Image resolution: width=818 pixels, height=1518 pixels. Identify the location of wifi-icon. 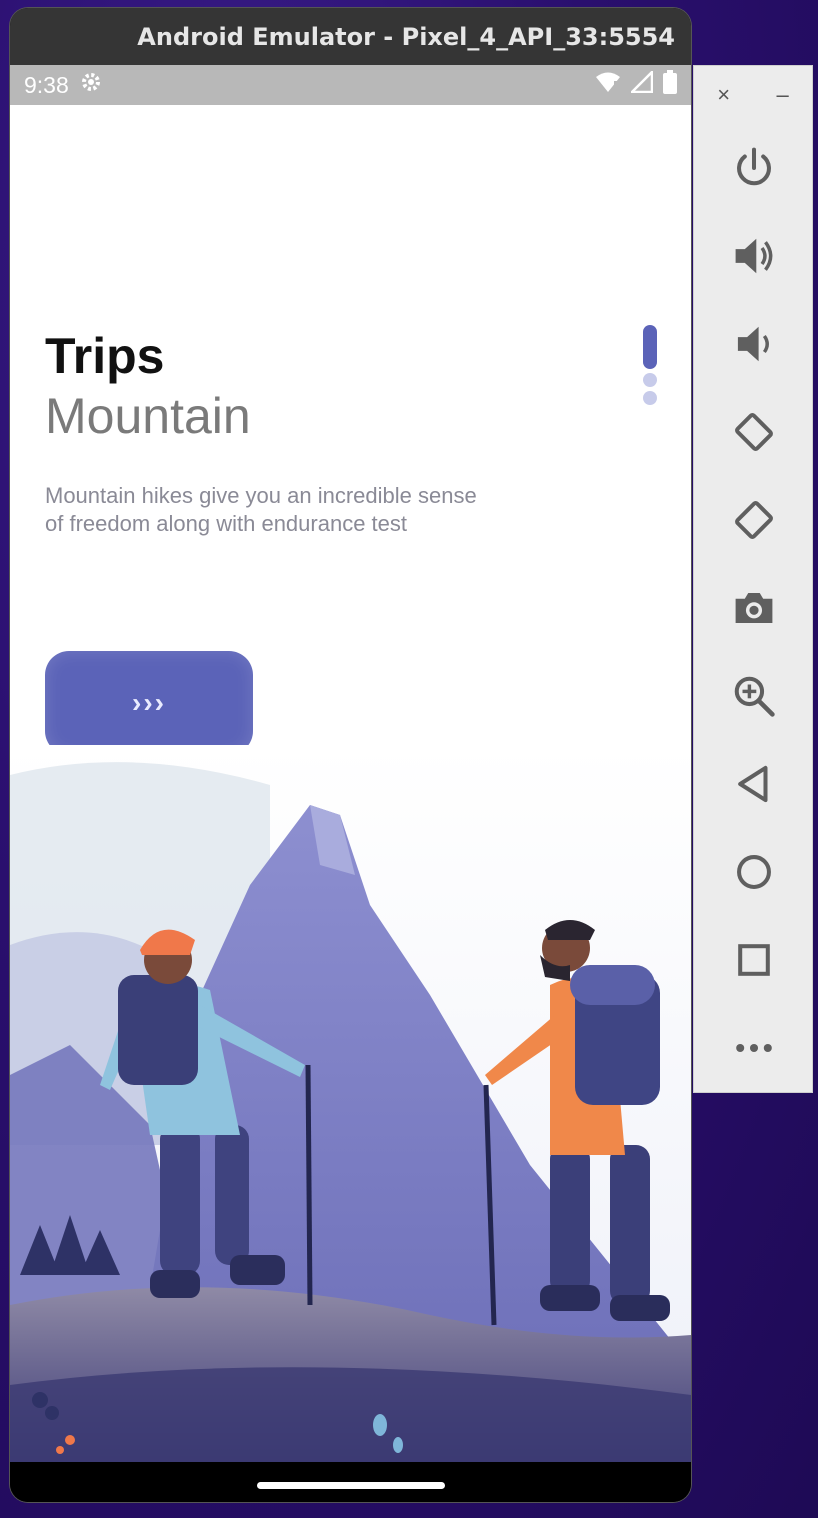
(608, 85).